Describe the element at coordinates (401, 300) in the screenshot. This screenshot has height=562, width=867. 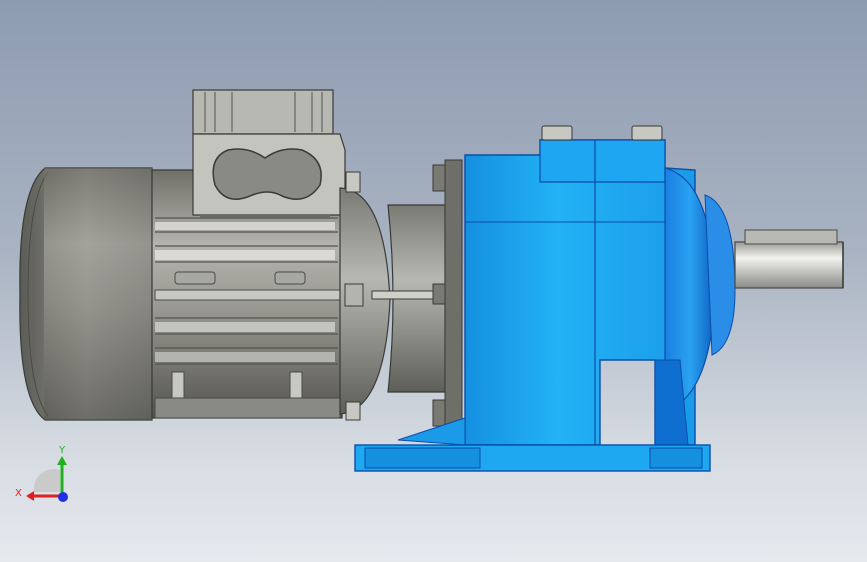
I see `motor-flange` at that location.